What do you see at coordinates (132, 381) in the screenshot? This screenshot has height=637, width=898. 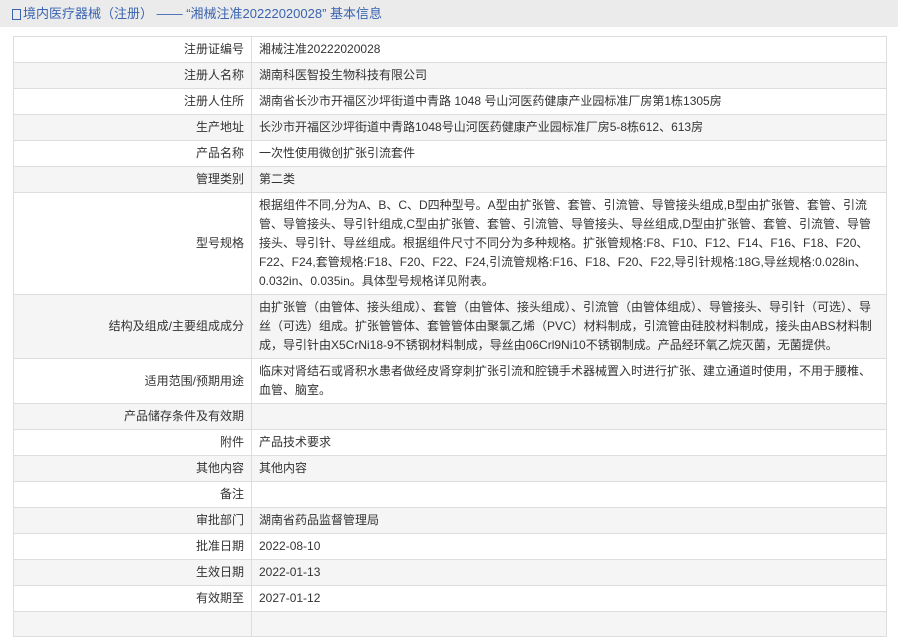 I see `row-label: 适用范围/预期用途` at bounding box center [132, 381].